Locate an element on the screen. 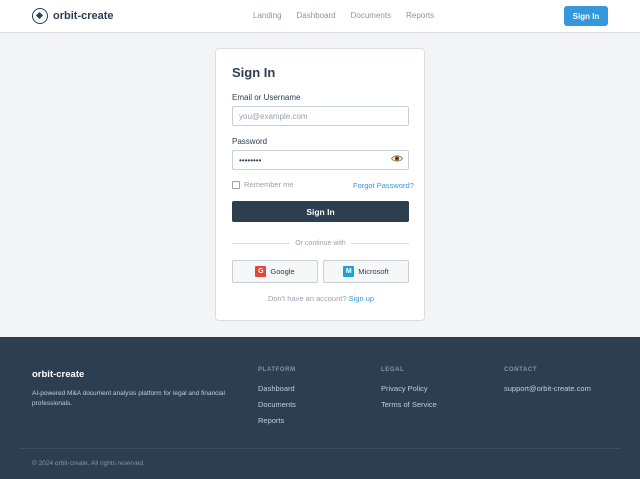 Image resolution: width=640 pixels, height=479 pixels. remember-me-label: Remember me is located at coordinates (269, 184).